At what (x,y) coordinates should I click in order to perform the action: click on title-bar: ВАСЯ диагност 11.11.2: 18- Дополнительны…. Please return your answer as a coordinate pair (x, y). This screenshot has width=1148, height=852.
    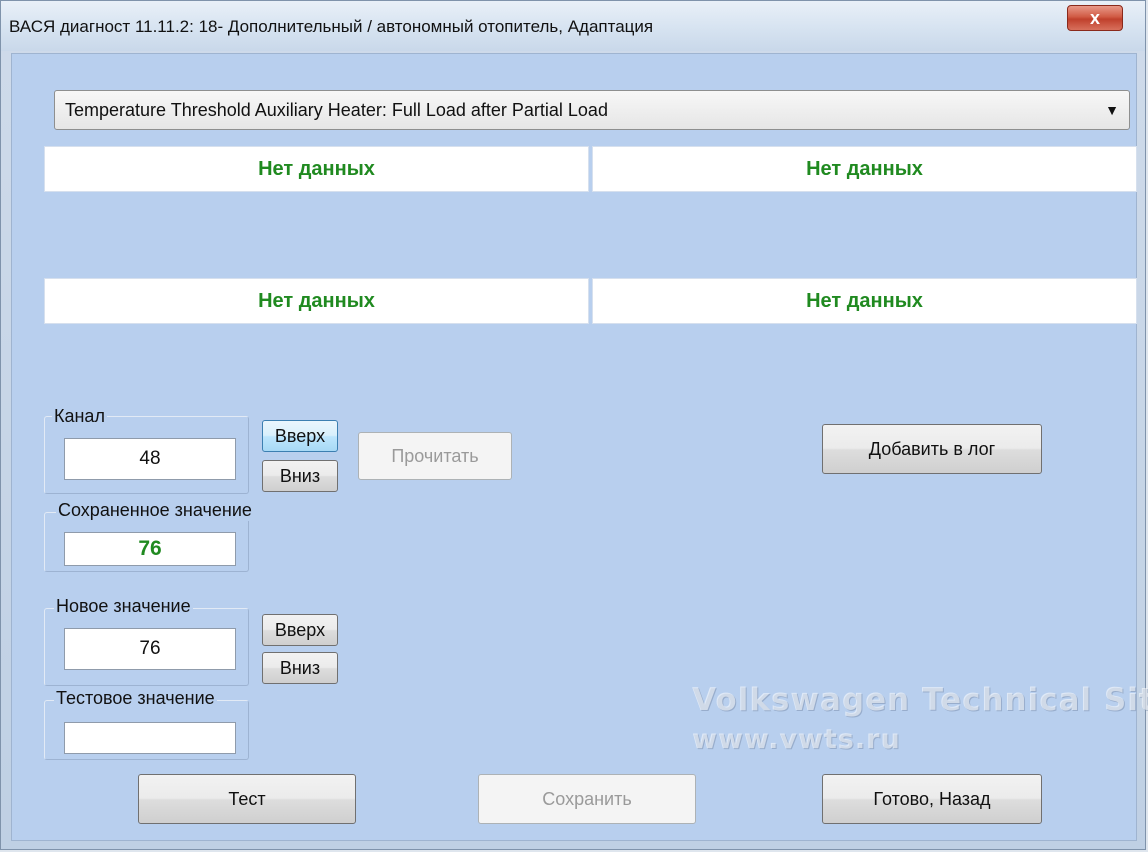
    Looking at the image, I should click on (573, 26).